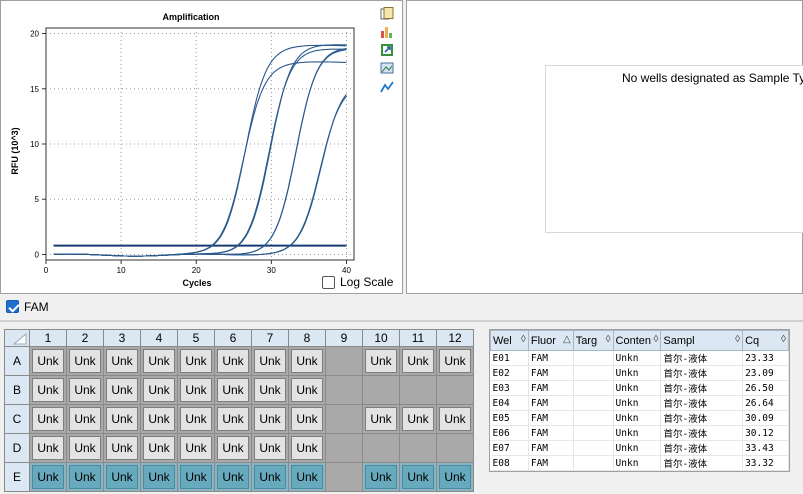 This screenshot has height=494, width=803. What do you see at coordinates (593, 340) in the screenshot?
I see `grid-column-header: Targ ◊` at bounding box center [593, 340].